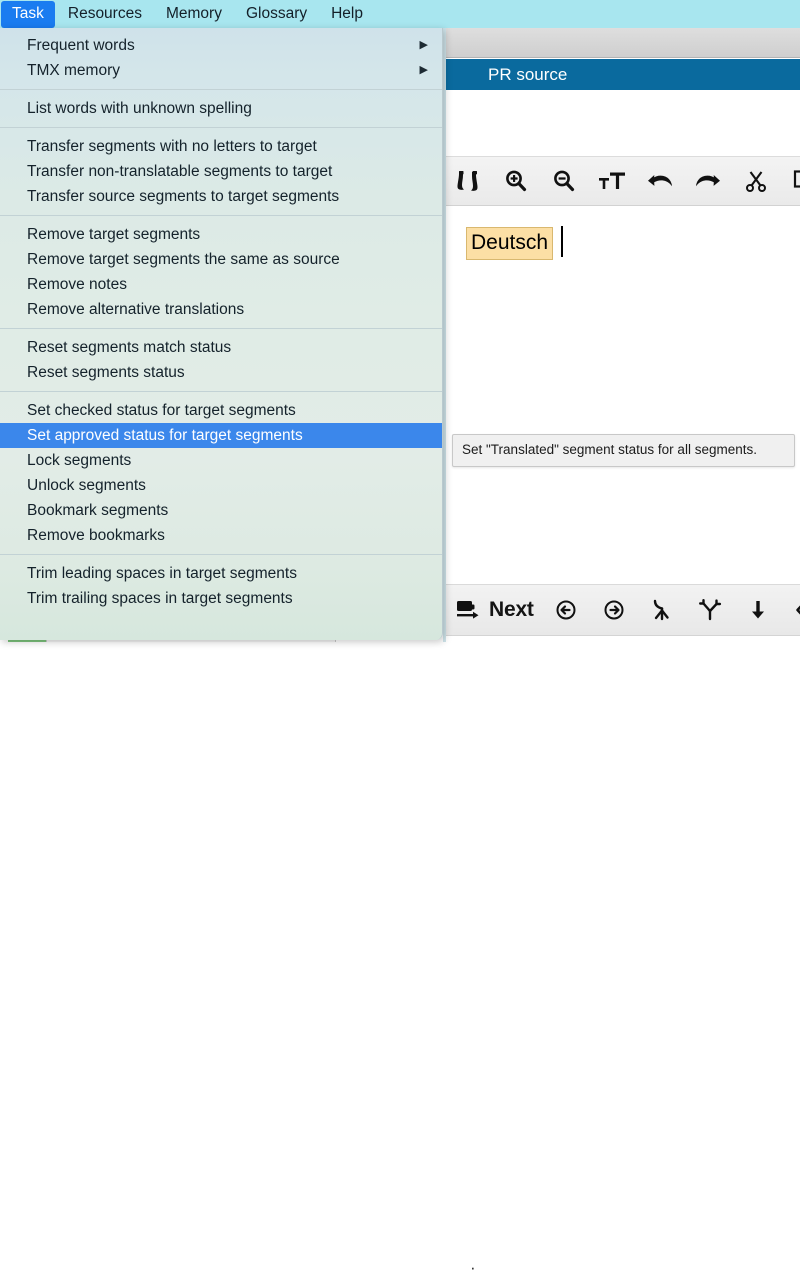 This screenshot has height=1277, width=800. I want to click on menu-item-reset-segments-status: Reset segments status, so click(221, 372).